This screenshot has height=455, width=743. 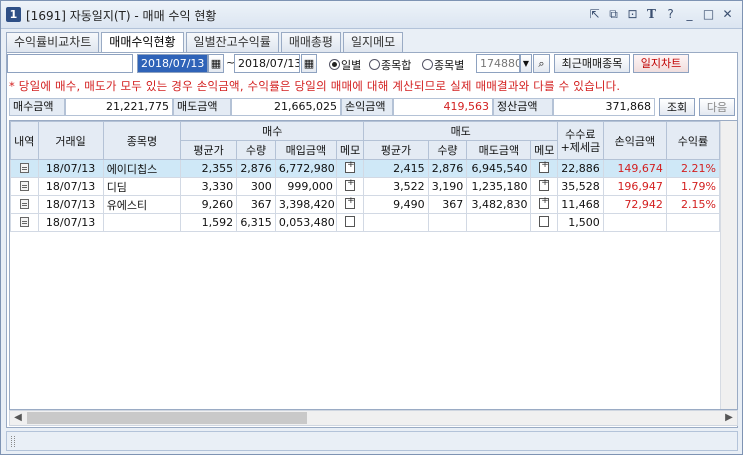 I want to click on stock-code-input: 174880, so click(x=498, y=63).